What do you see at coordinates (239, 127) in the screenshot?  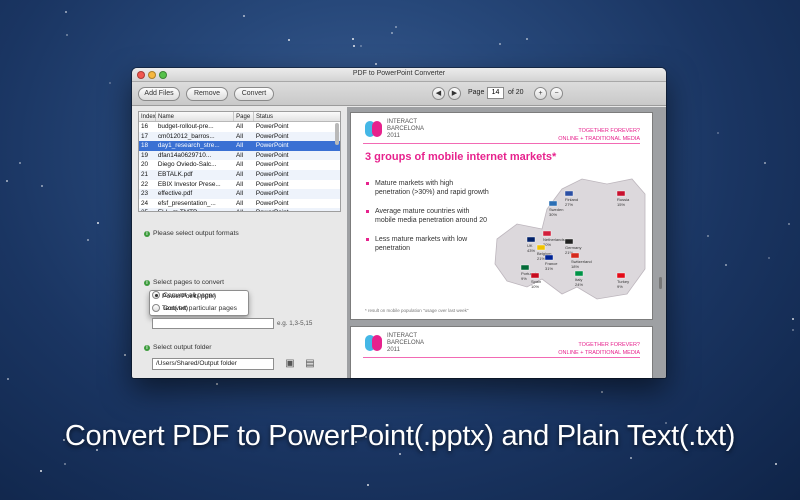 I see `table-row: 16 budget-rollout-pre... All PowerPoint` at bounding box center [239, 127].